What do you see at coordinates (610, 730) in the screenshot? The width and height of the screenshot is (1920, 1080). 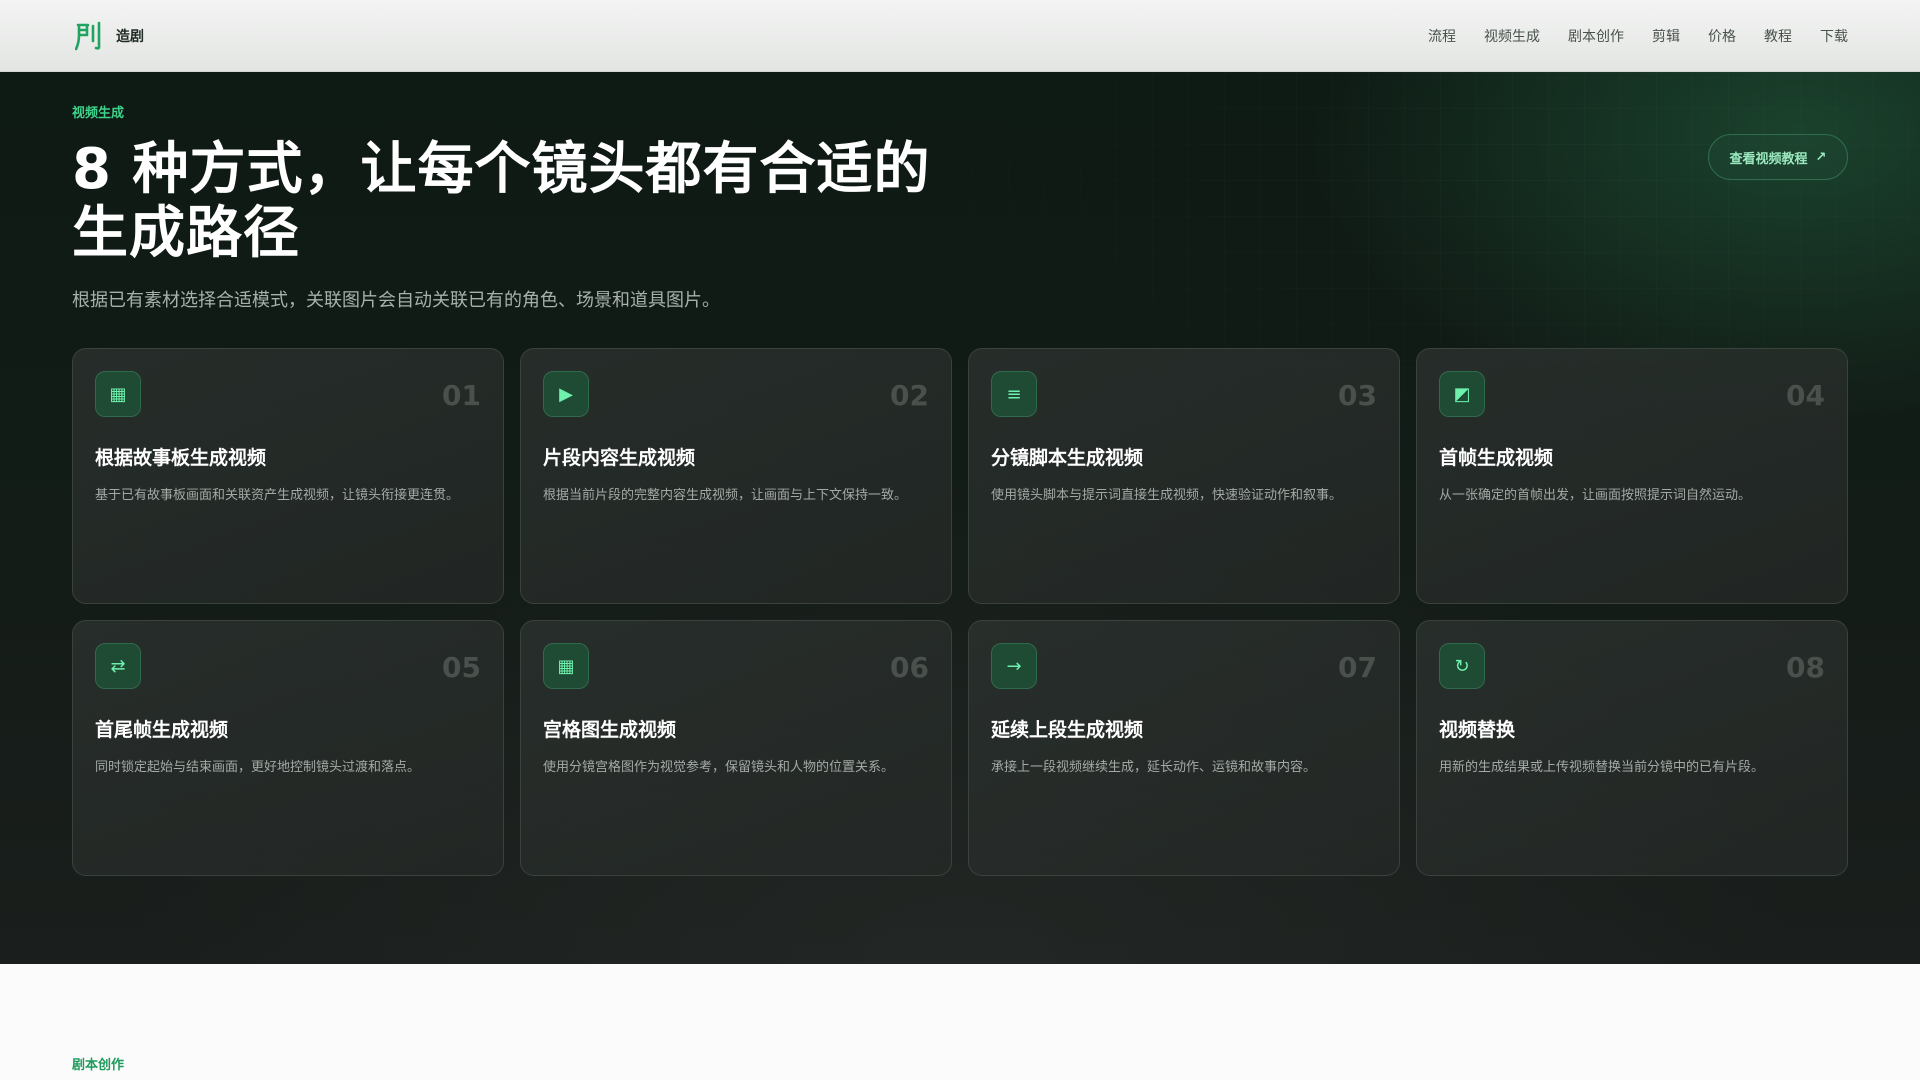 I see `card-title: 宫格图生成视频` at bounding box center [610, 730].